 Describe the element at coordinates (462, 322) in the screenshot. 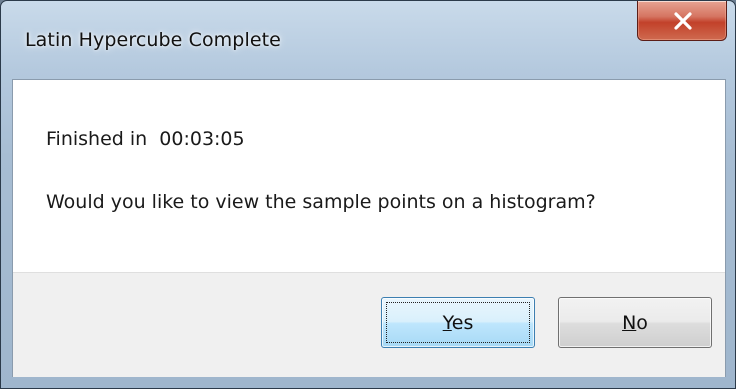

I see `yes-rest: es` at that location.